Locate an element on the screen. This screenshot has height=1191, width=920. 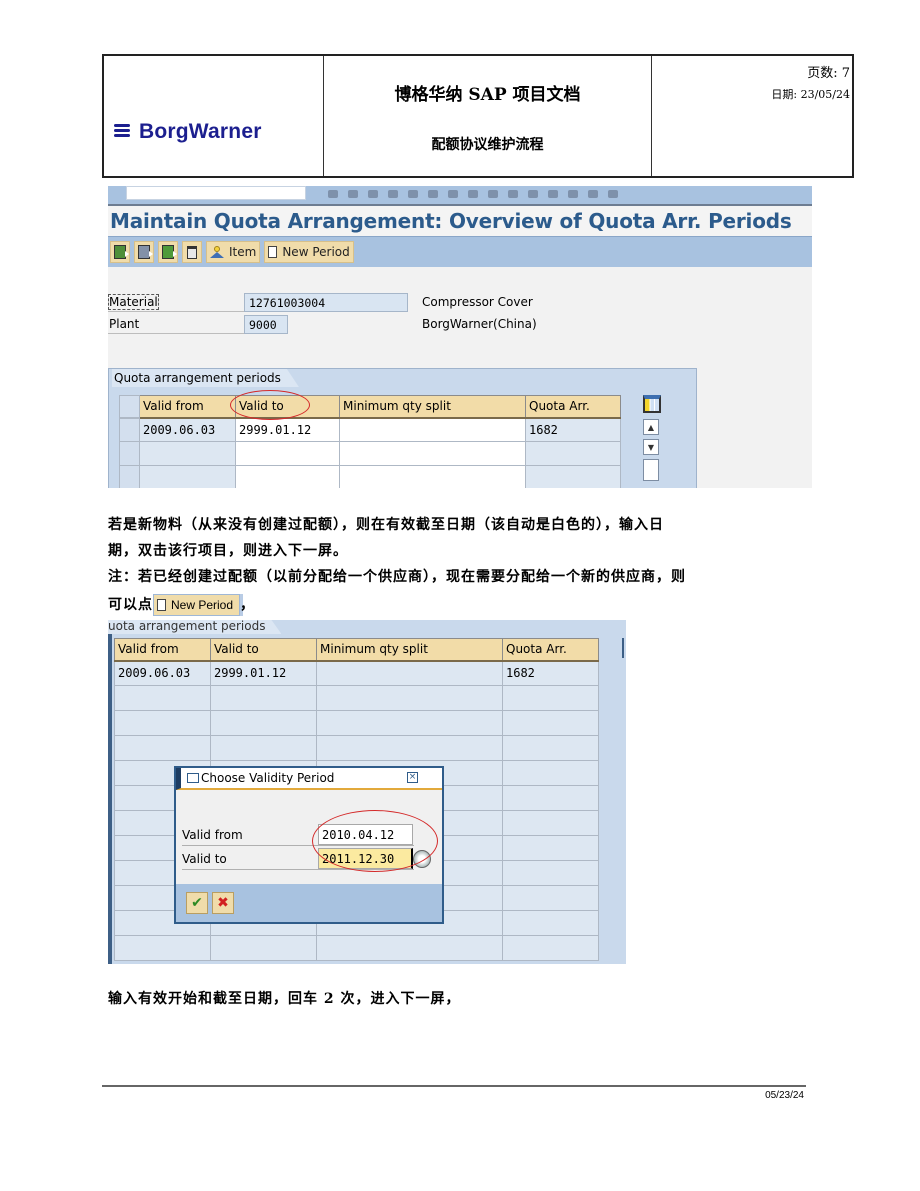
item-button: Item is located at coordinates (233, 252).